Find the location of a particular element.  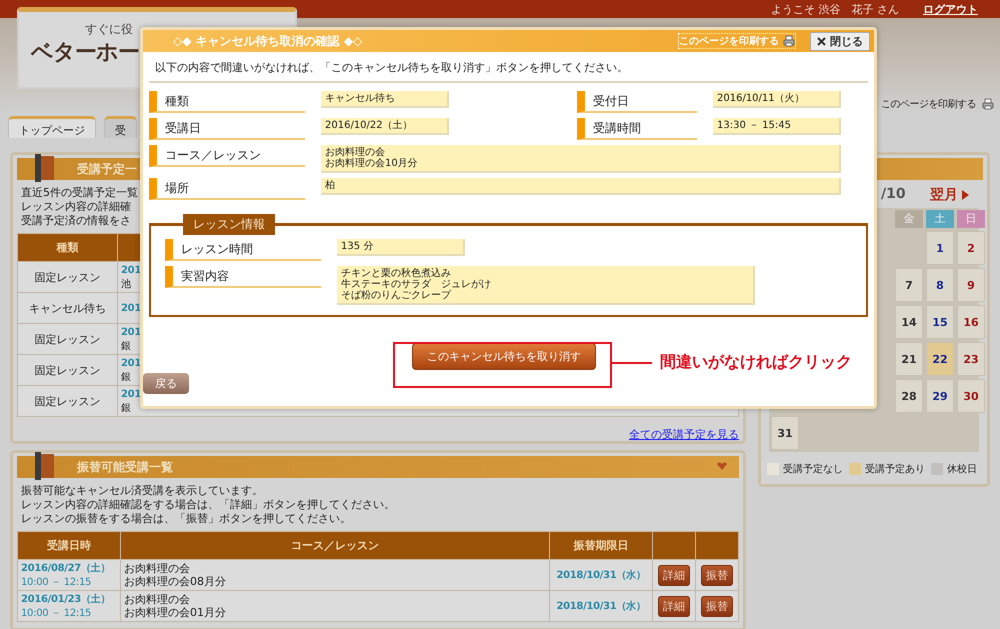

legend-label: 休校日 is located at coordinates (962, 469).